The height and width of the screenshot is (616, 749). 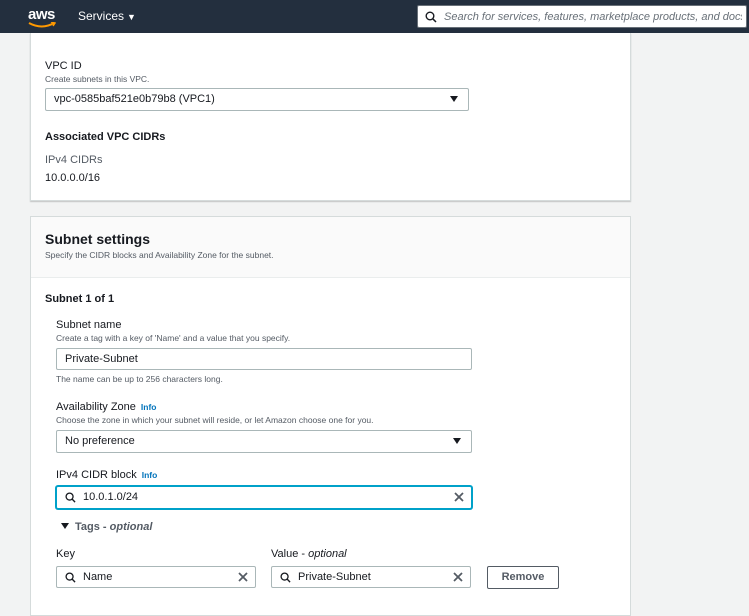 I want to click on availability-zone-label: Availability Zone, so click(x=96, y=407).